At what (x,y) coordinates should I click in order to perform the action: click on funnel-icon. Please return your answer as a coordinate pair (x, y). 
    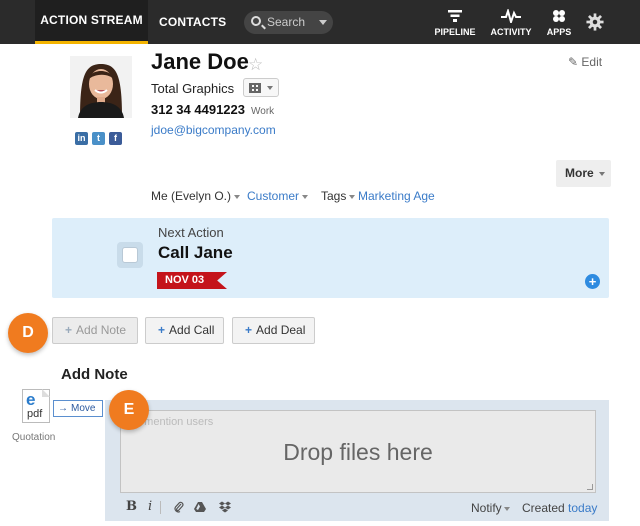
    Looking at the image, I should click on (455, 16).